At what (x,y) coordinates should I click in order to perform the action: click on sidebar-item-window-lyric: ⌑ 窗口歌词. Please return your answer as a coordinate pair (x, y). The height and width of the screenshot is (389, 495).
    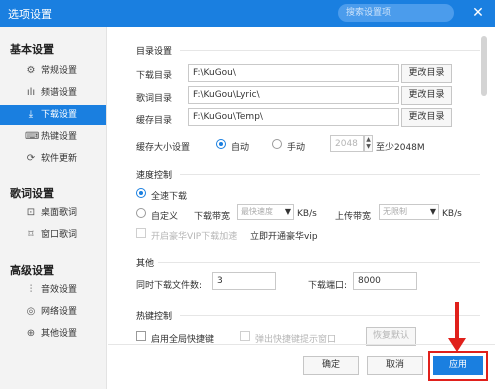
    Looking at the image, I should click on (53, 235).